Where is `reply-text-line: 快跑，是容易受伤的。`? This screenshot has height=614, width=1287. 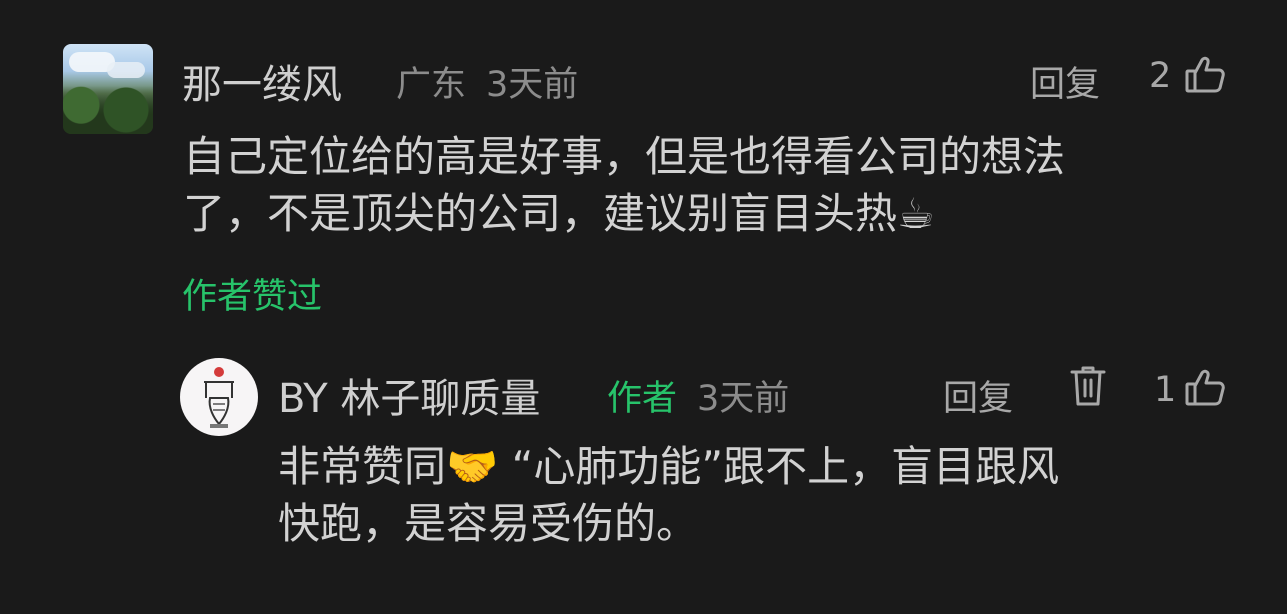 reply-text-line: 快跑，是容易受伤的。 is located at coordinates (488, 523).